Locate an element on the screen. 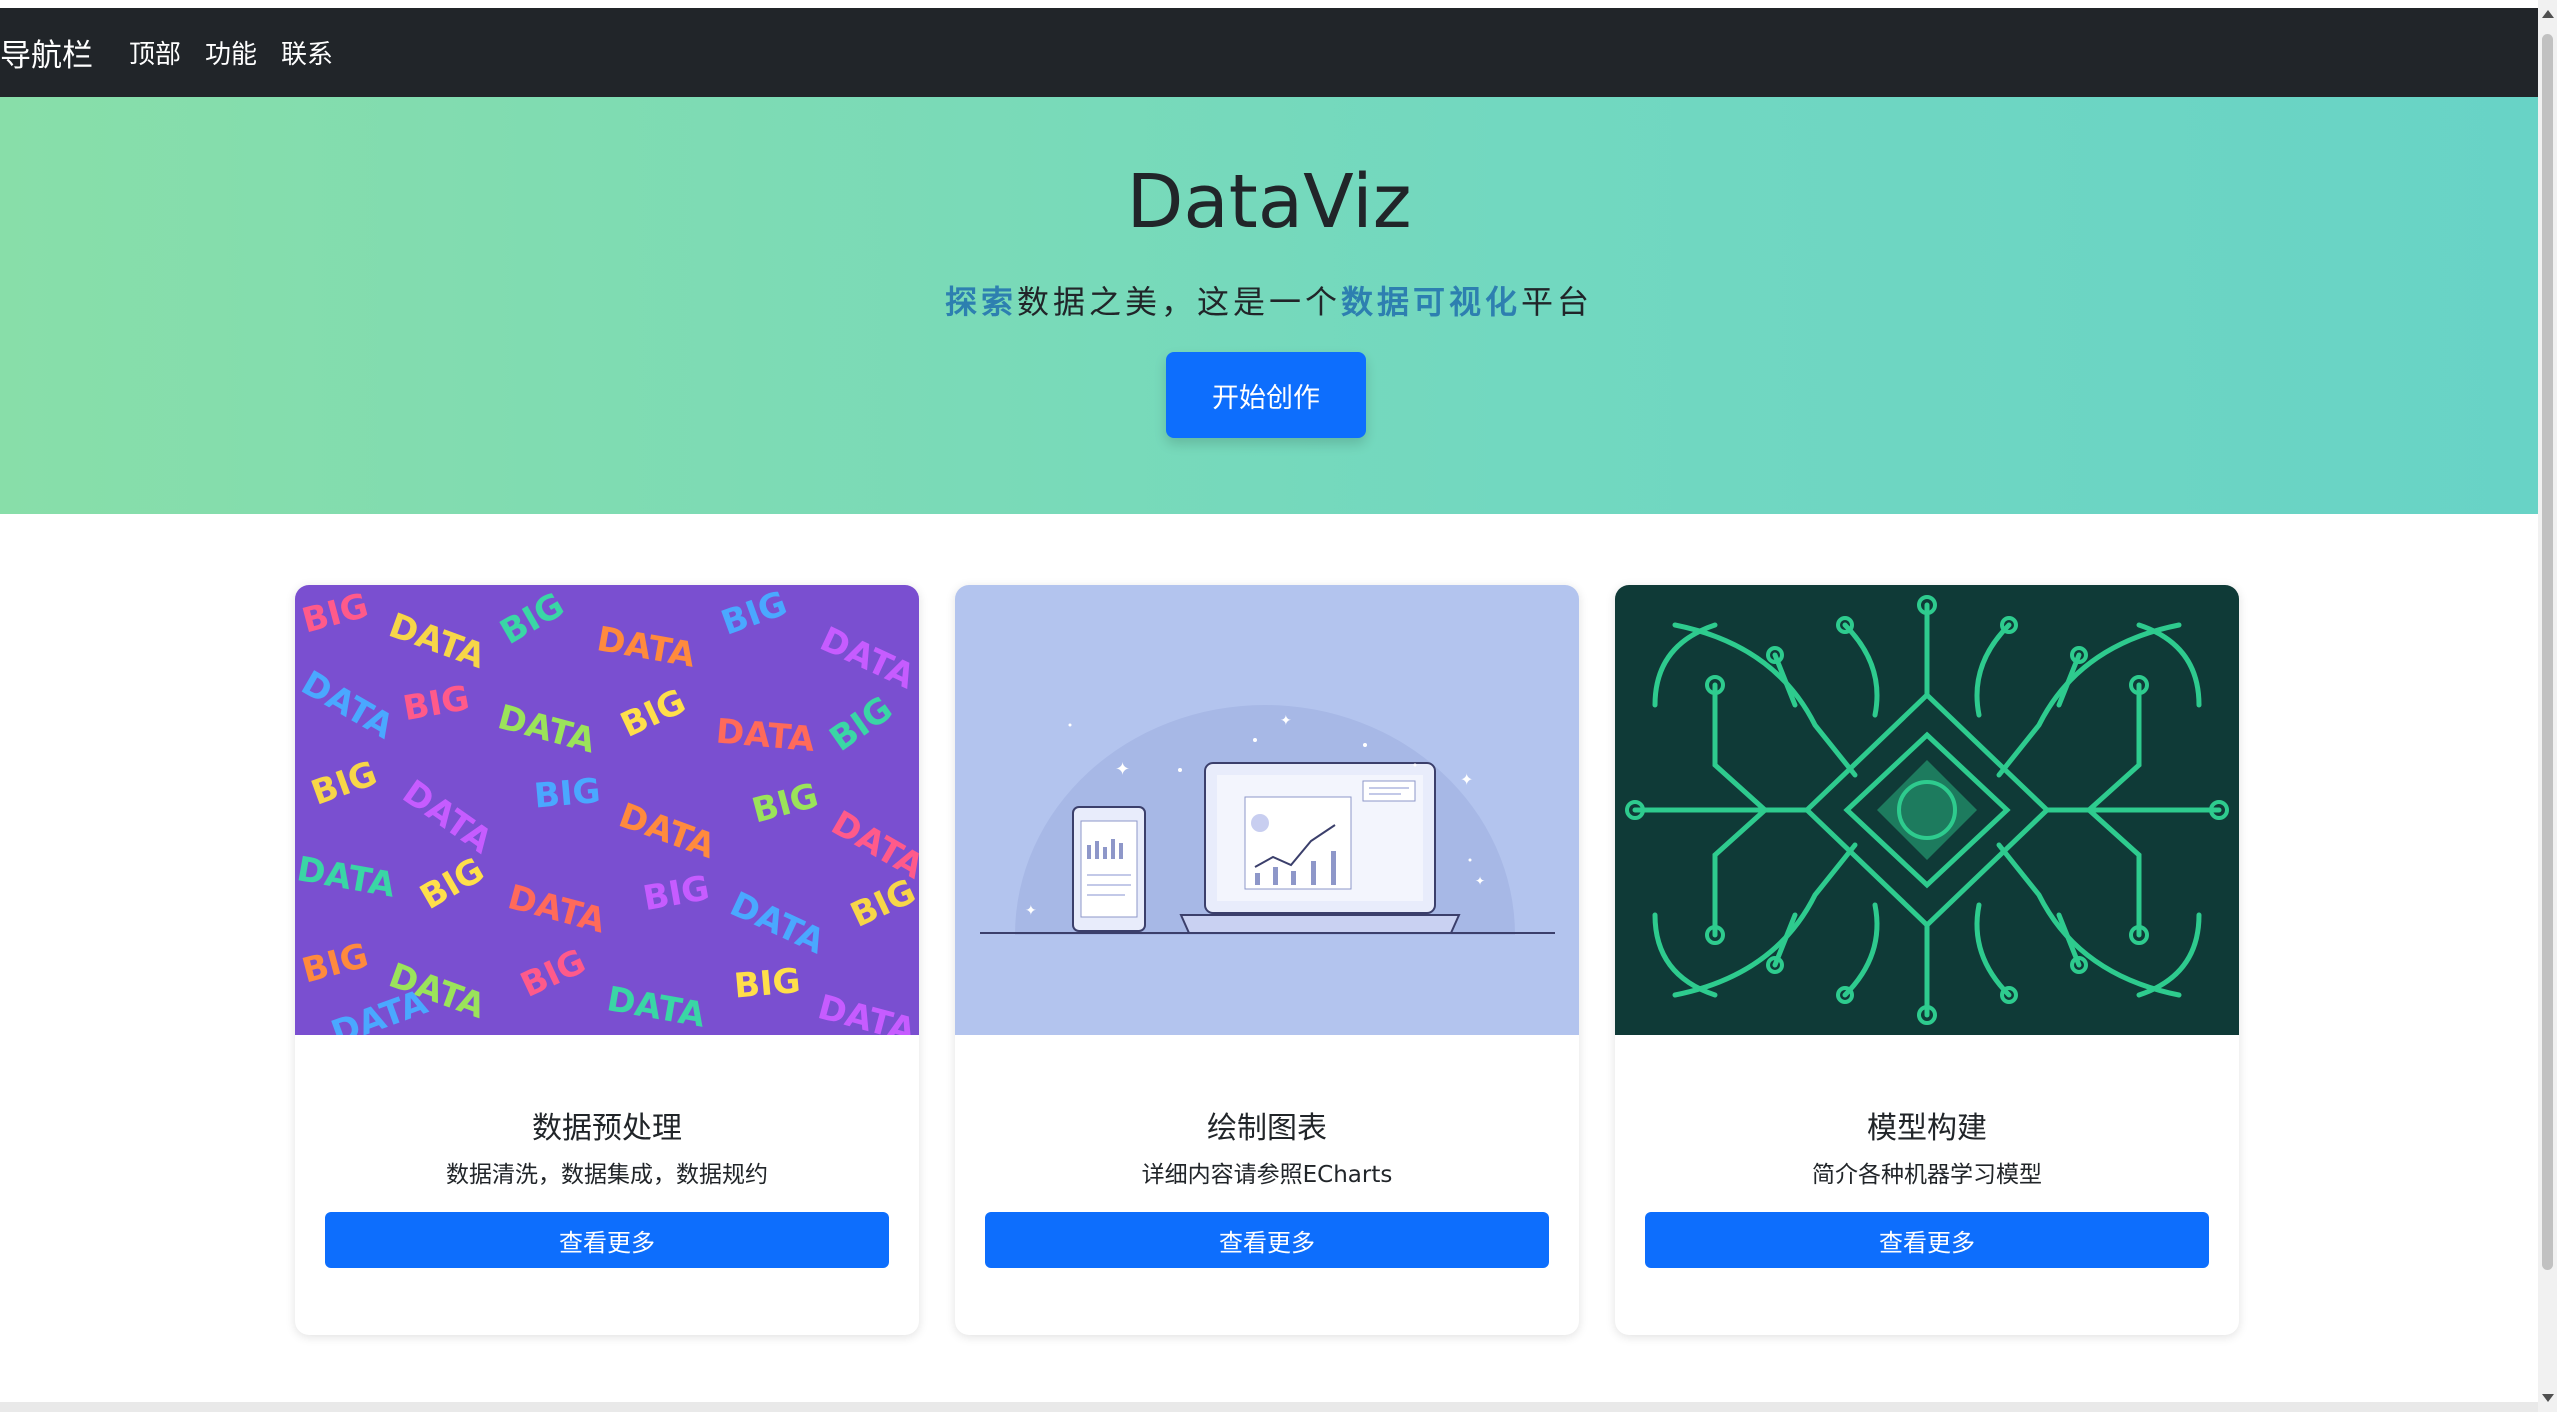  hero-subtitle-highlight-dataviz: 数据可视化 is located at coordinates (1431, 302).